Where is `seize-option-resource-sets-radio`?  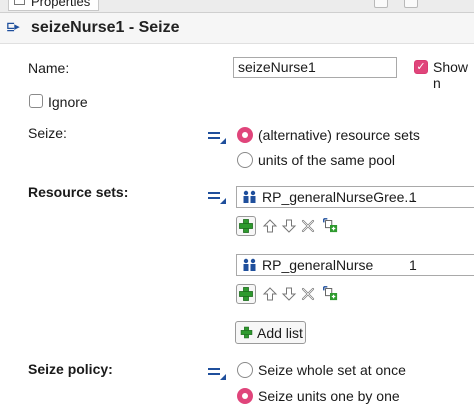 seize-option-resource-sets-radio is located at coordinates (245, 135).